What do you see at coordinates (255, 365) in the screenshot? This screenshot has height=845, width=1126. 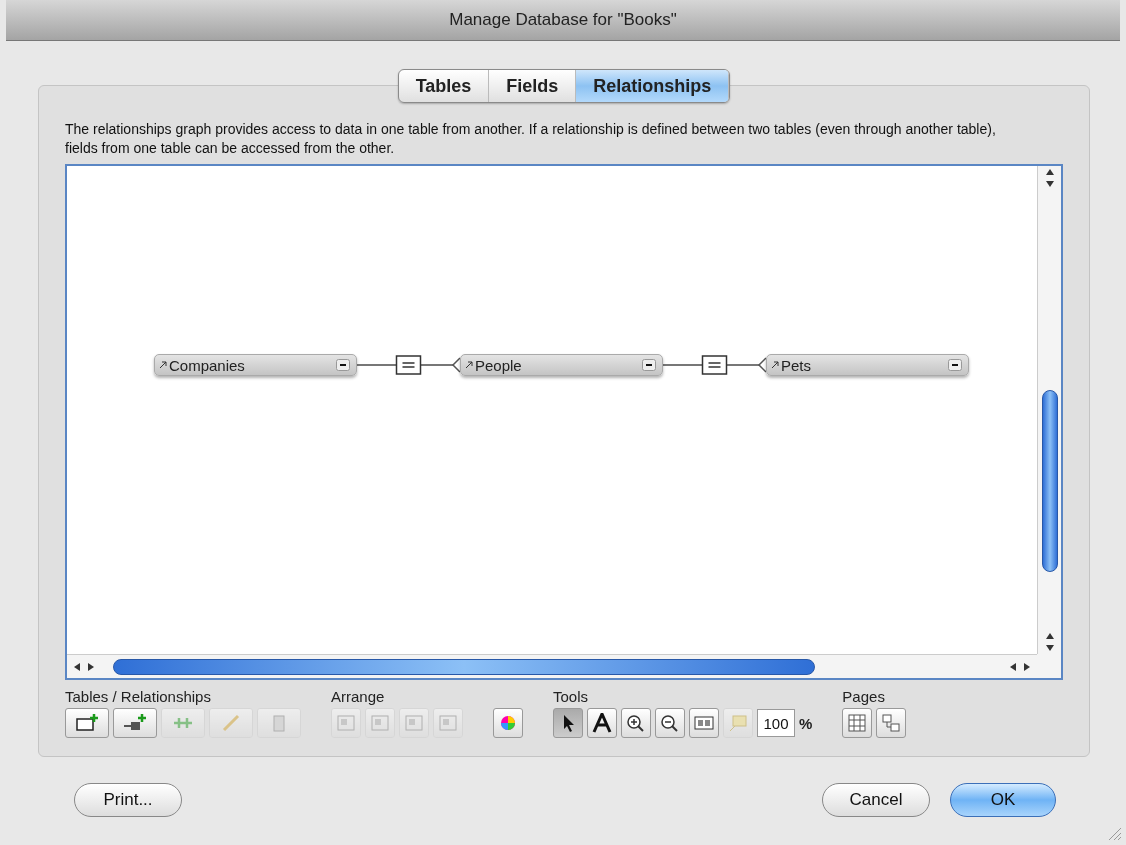 I see `table-occurrence: Companies` at bounding box center [255, 365].